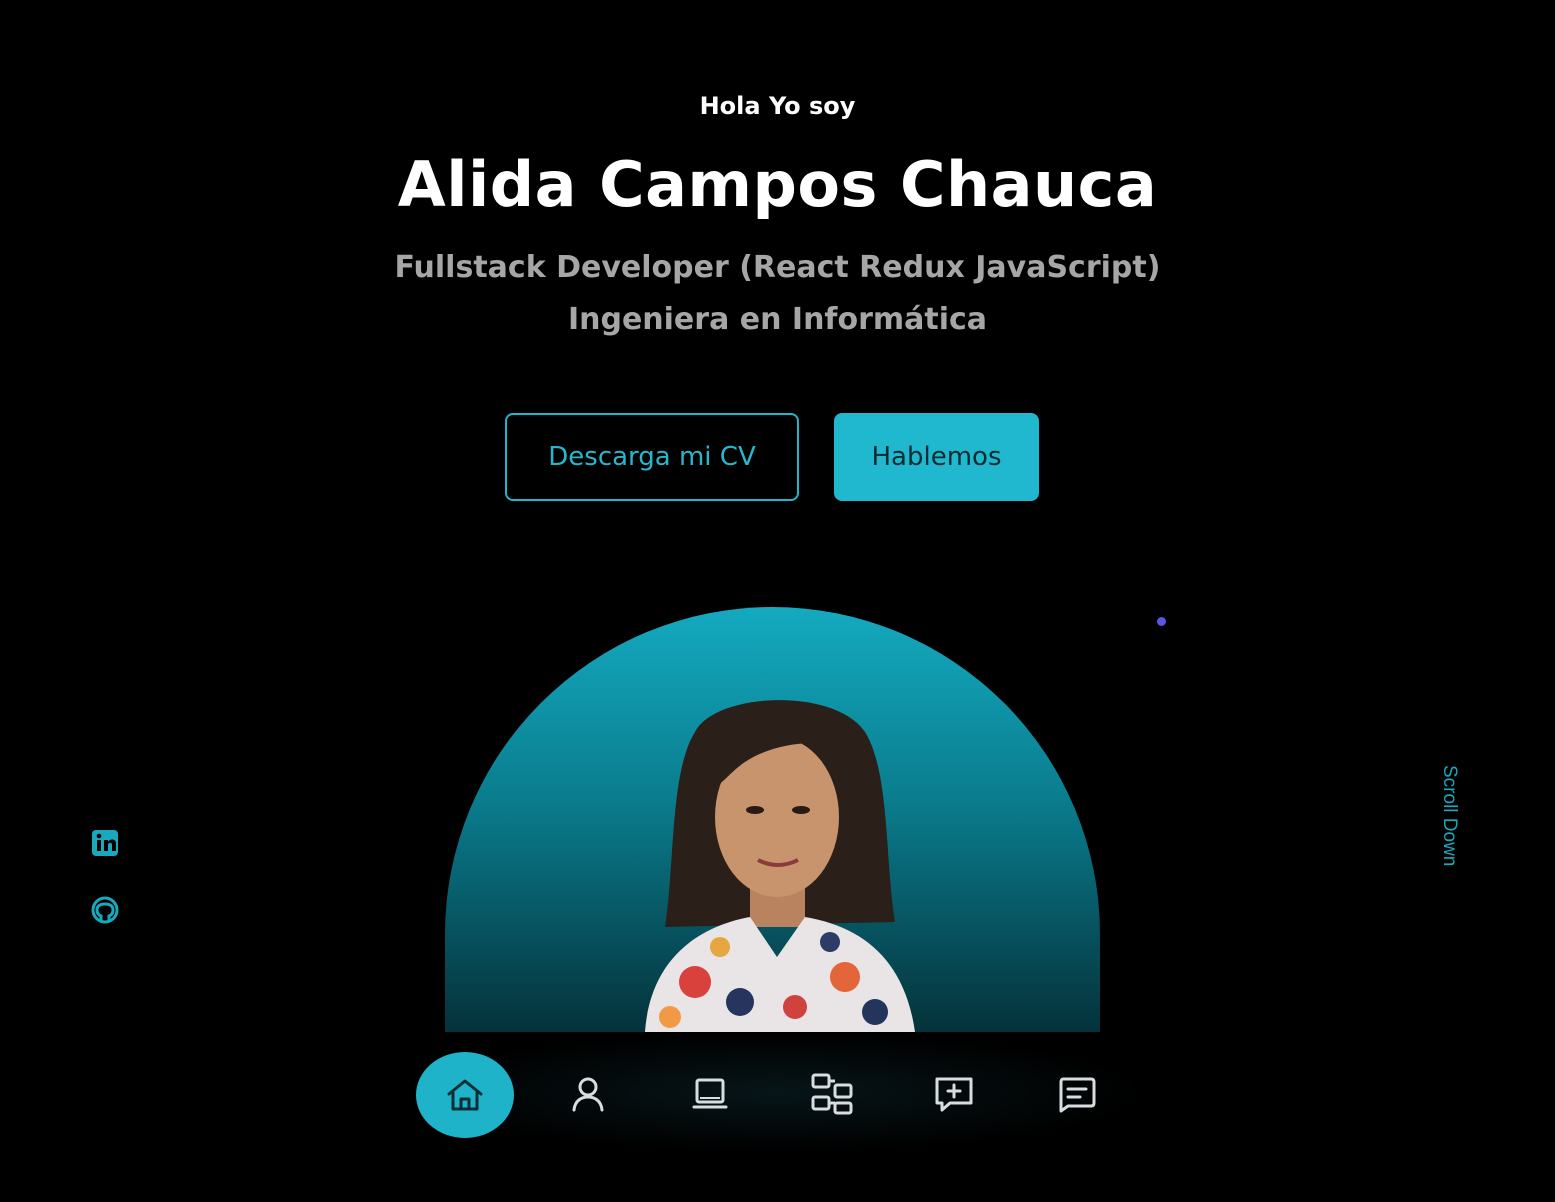 The height and width of the screenshot is (1202, 1555). Describe the element at coordinates (936, 457) in the screenshot. I see `contact-button: Hablemos` at that location.